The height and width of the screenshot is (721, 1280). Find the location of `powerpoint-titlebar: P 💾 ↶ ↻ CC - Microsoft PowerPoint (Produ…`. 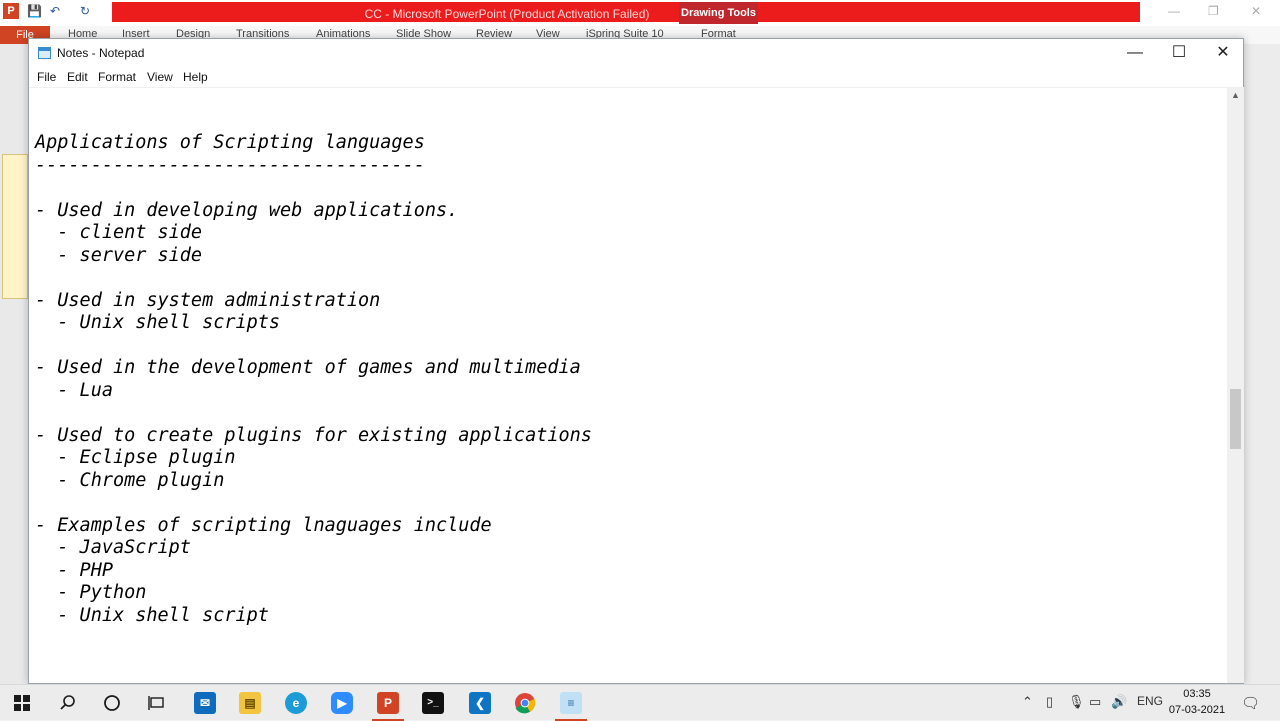

powerpoint-titlebar: P 💾 ↶ ↻ CC - Microsoft PowerPoint (Produ… is located at coordinates (640, 13).